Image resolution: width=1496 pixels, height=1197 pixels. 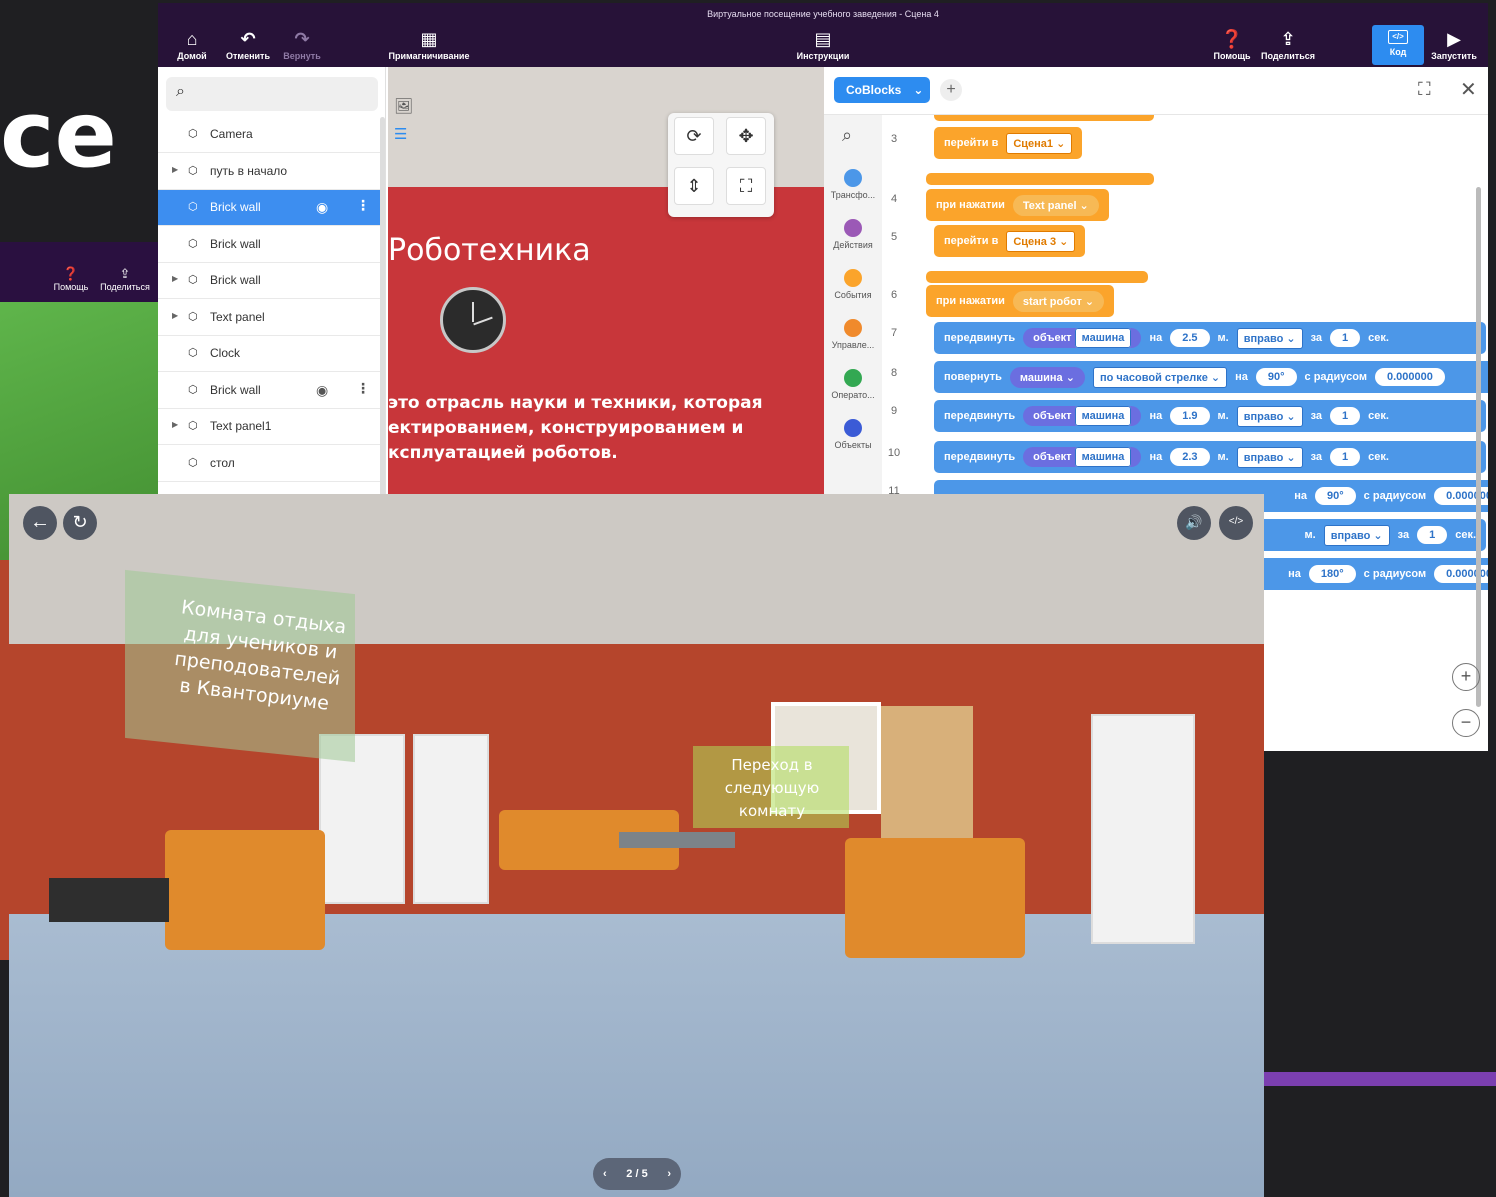 What do you see at coordinates (694, 186) in the screenshot?
I see `vertical-move-icon: ⇕` at bounding box center [694, 186].